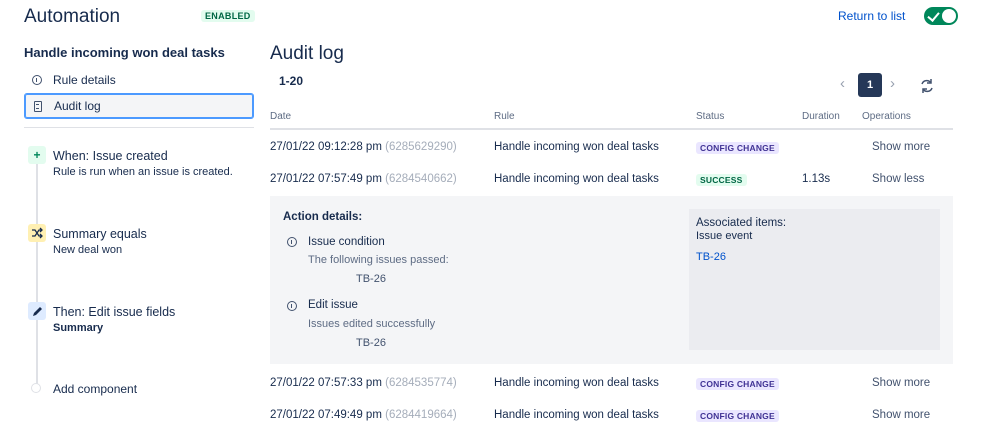 The width and height of the screenshot is (999, 431). Describe the element at coordinates (100, 234) in the screenshot. I see `component-title: Summary equals` at that location.